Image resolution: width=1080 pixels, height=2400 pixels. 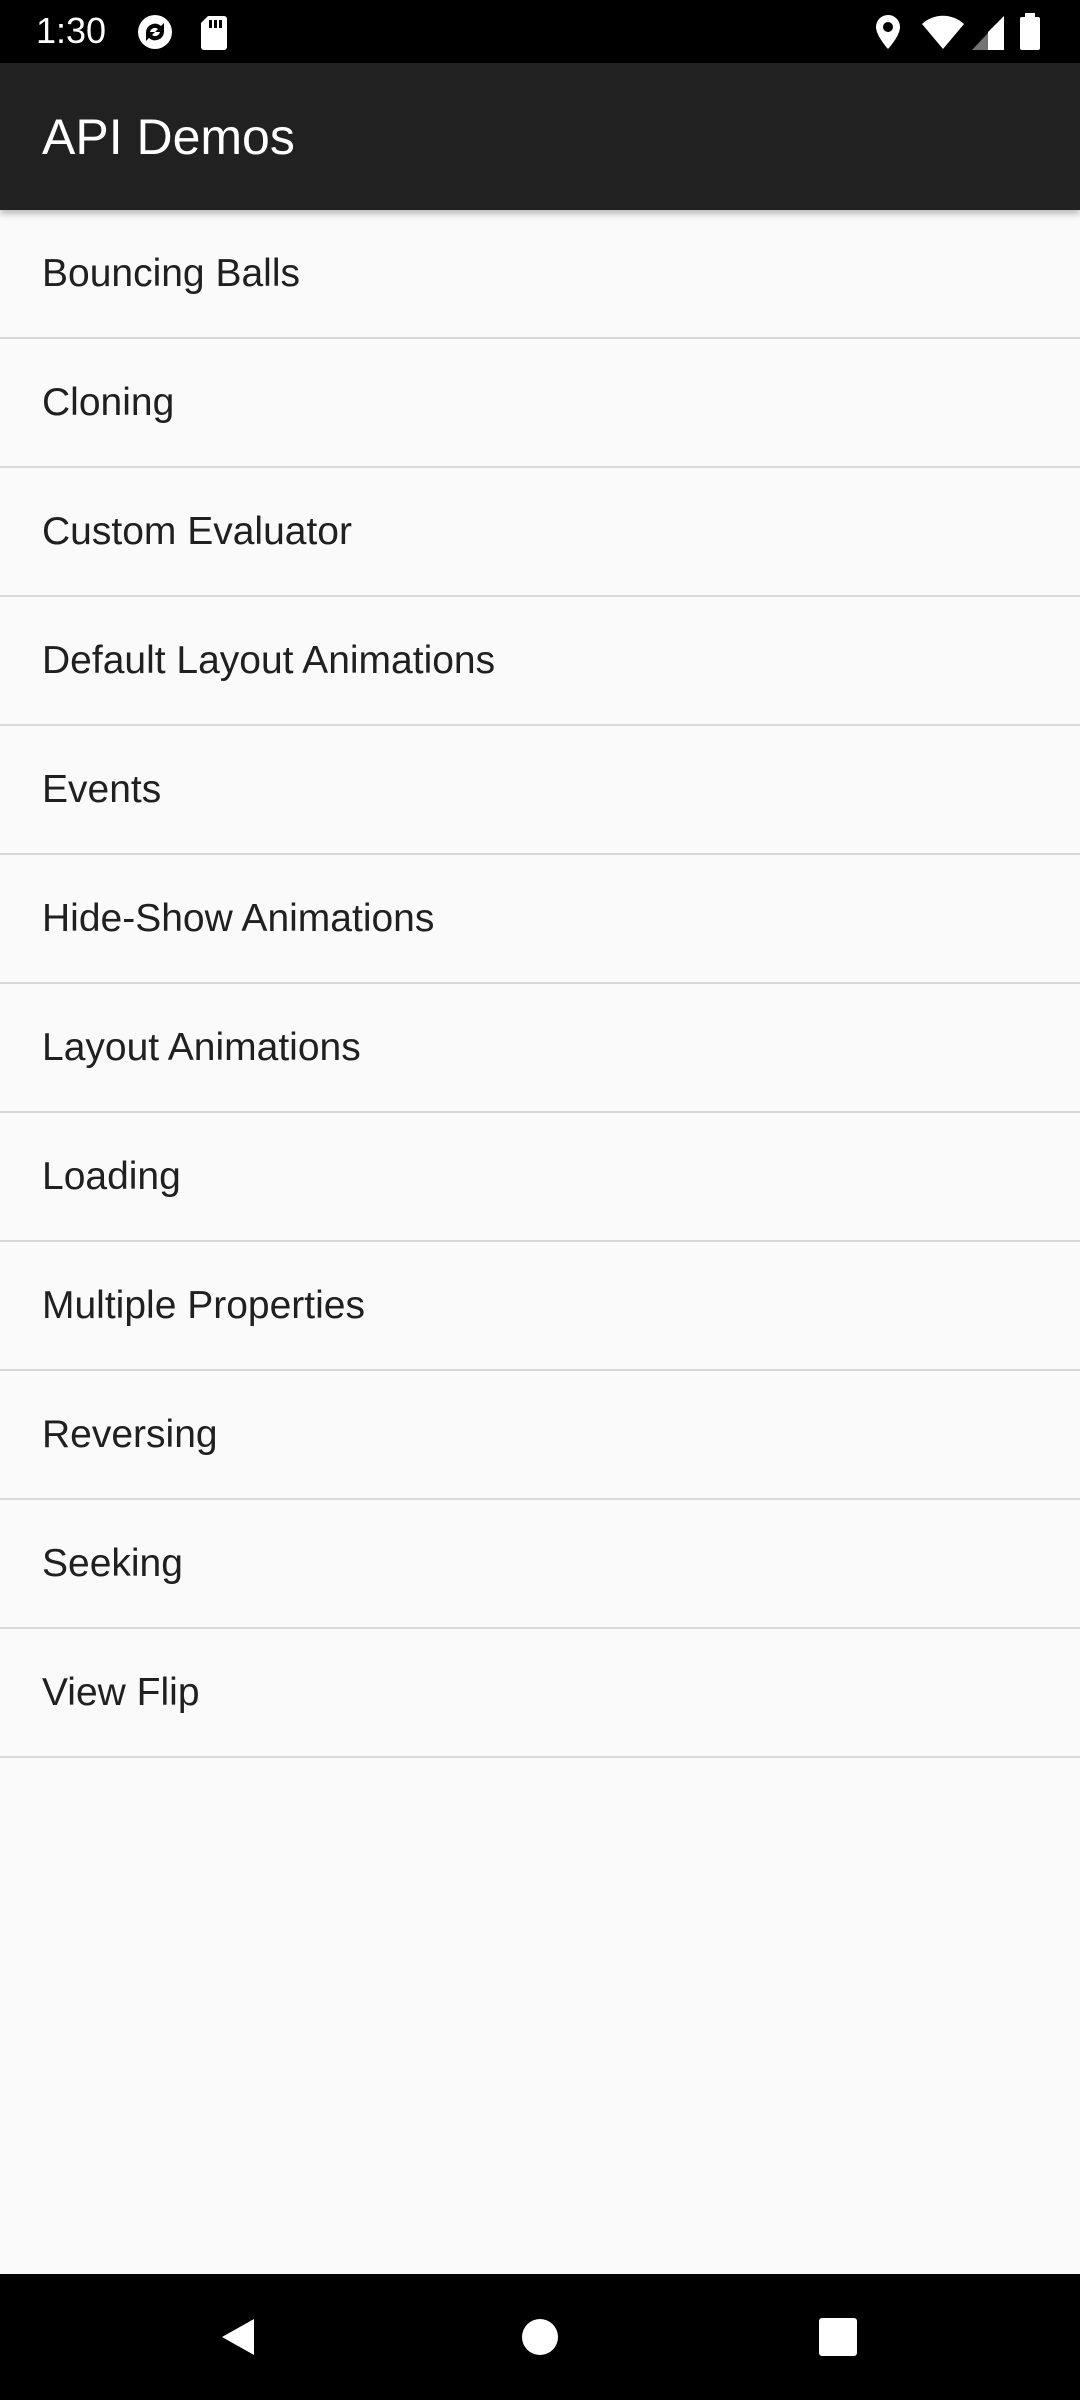 I want to click on list-item-events: Events, so click(x=540, y=790).